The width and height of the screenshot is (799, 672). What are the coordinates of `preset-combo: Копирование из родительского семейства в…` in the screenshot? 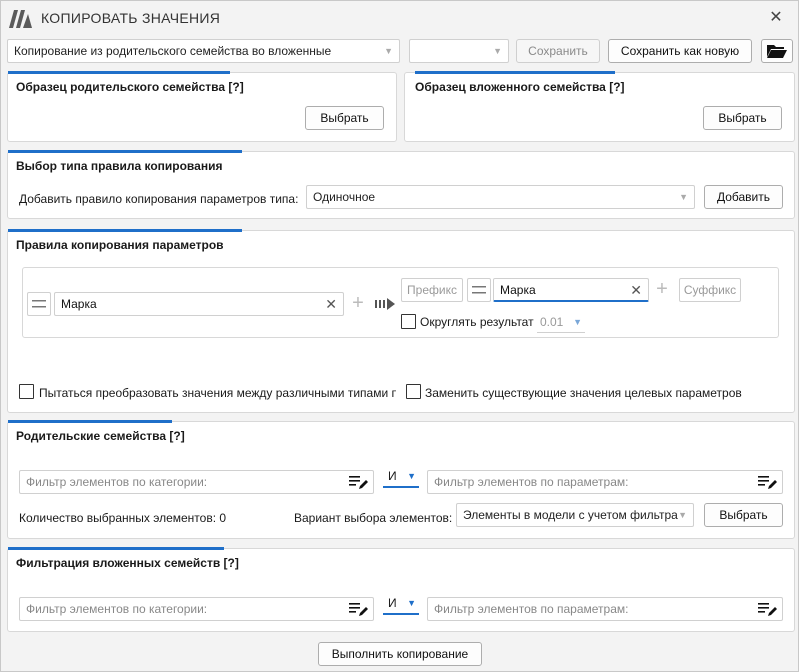 It's located at (203, 51).